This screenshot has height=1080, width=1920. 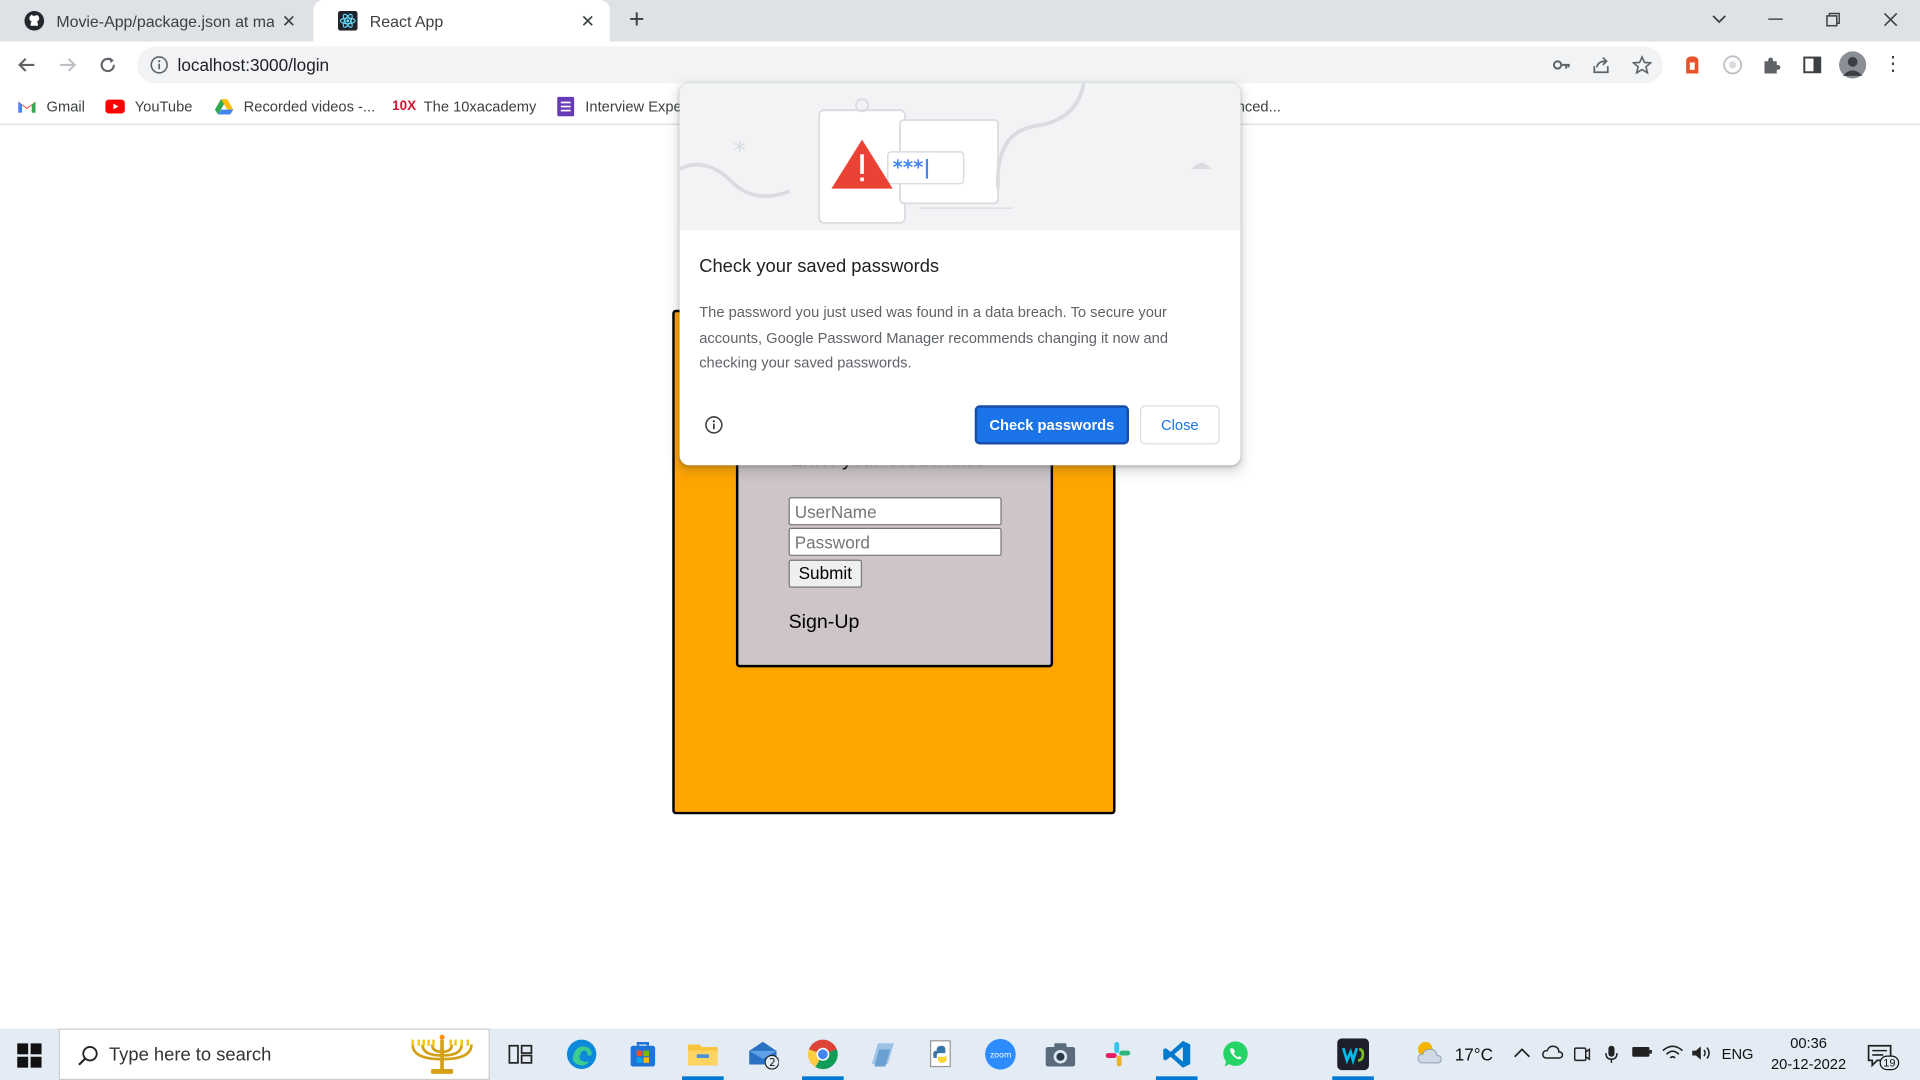 What do you see at coordinates (1719, 19) in the screenshot?
I see `tab-search-icon` at bounding box center [1719, 19].